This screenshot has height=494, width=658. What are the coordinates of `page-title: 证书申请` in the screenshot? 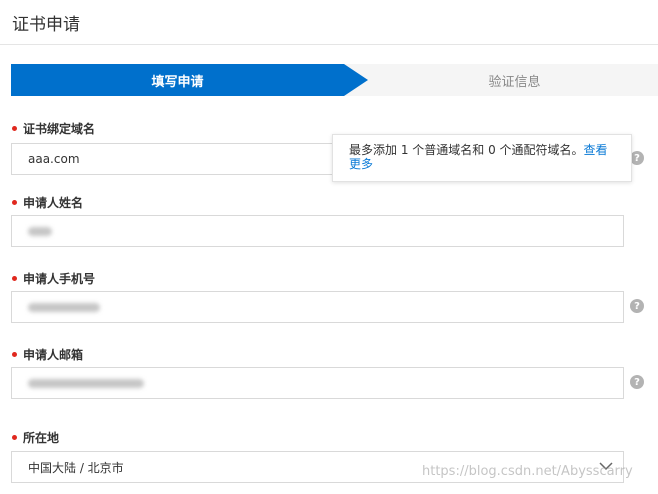 It's located at (46, 25).